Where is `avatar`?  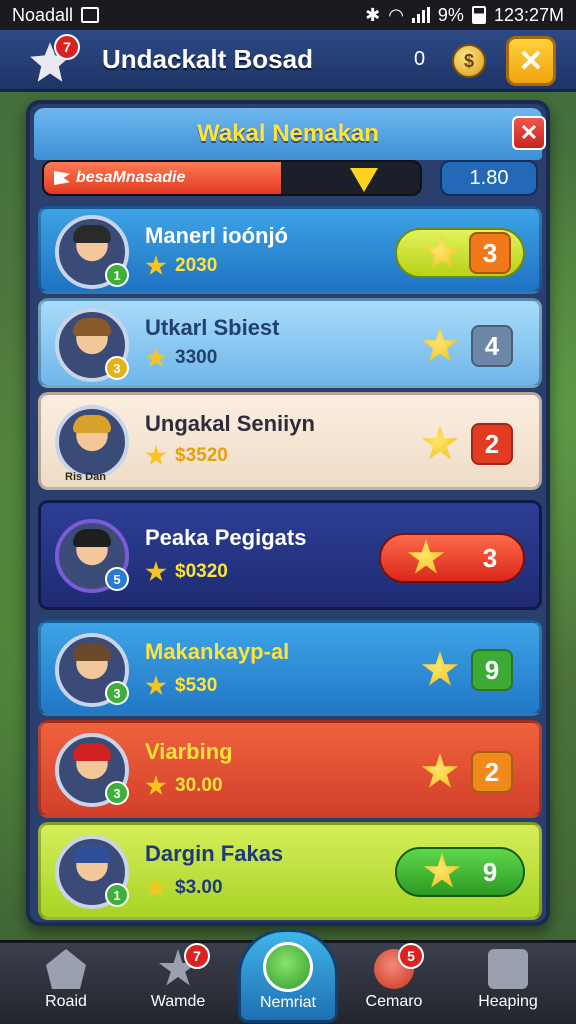
avatar is located at coordinates (92, 442).